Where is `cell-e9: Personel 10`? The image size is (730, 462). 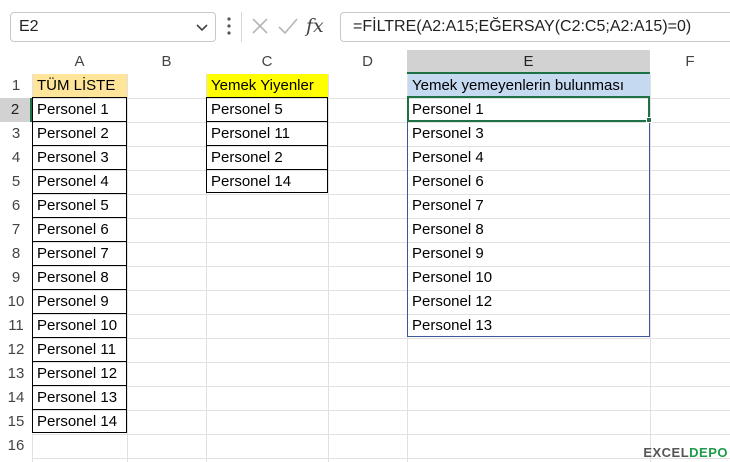
cell-e9: Personel 10 is located at coordinates (528, 278).